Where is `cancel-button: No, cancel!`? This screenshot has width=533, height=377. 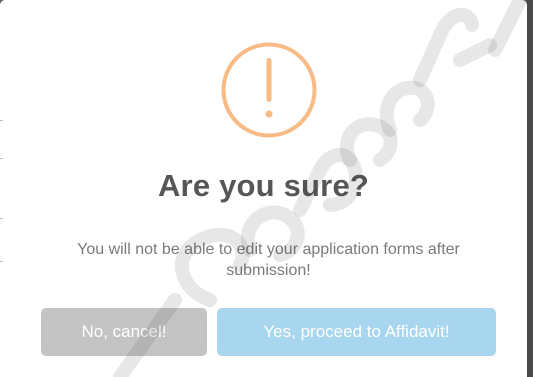
cancel-button: No, cancel! is located at coordinates (124, 332).